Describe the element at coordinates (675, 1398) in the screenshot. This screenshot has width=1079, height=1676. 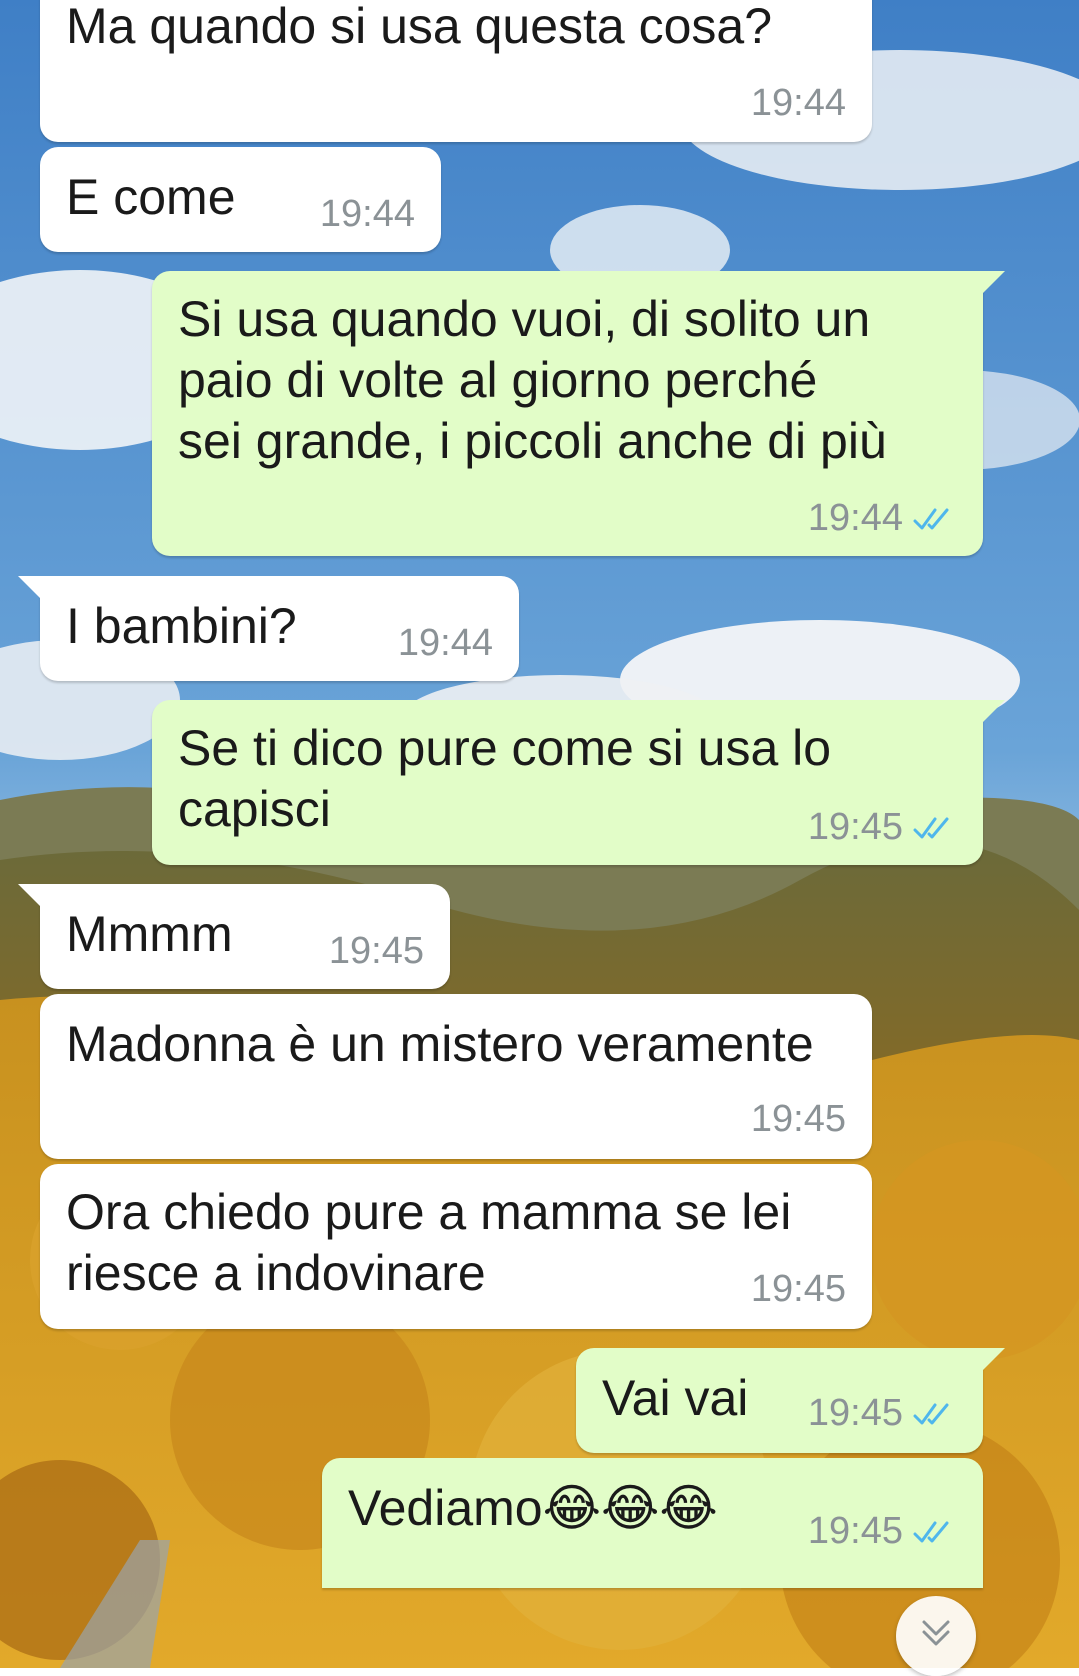
I see `message-text: Vai vai` at that location.